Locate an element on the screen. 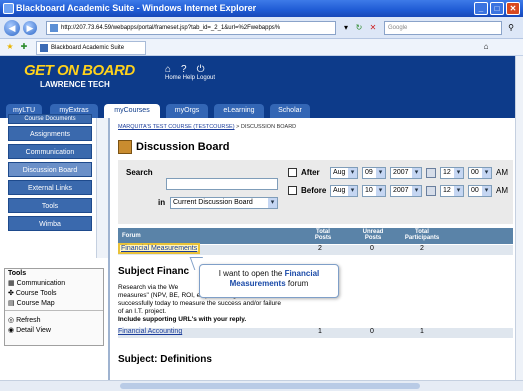 The width and height of the screenshot is (523, 391). favorites-bar: ★ ✚ Blackboard Academic Suite ⌂ is located at coordinates (261, 47).